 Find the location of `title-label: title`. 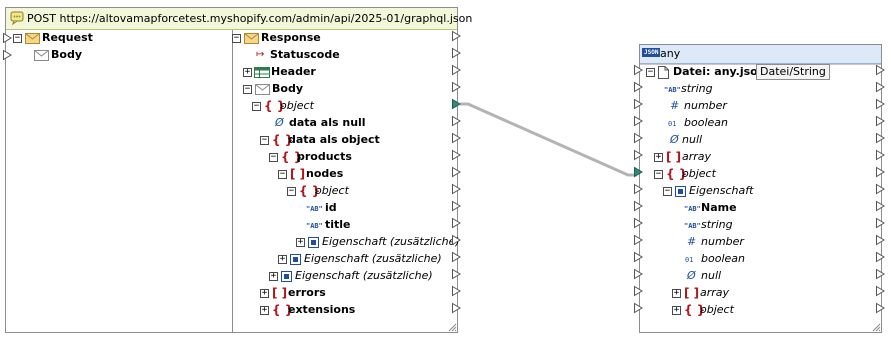

title-label: title is located at coordinates (338, 224).